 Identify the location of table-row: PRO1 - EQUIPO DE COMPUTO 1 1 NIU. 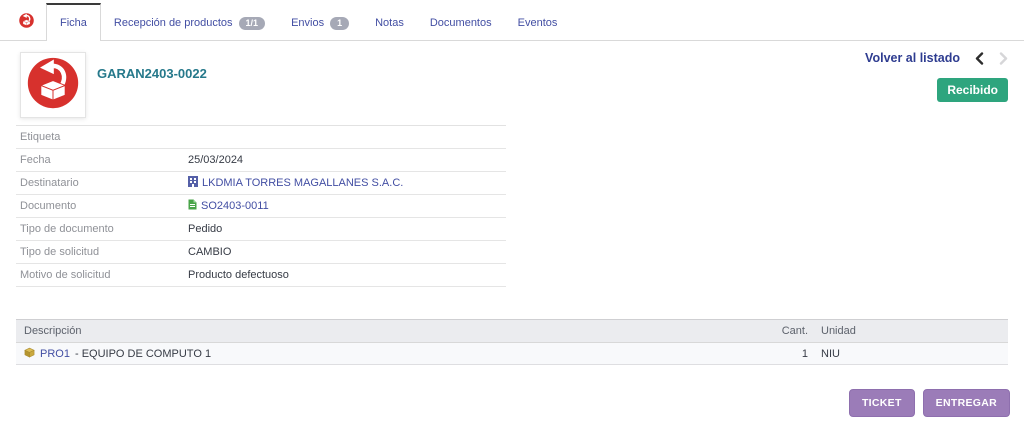
(512, 354).